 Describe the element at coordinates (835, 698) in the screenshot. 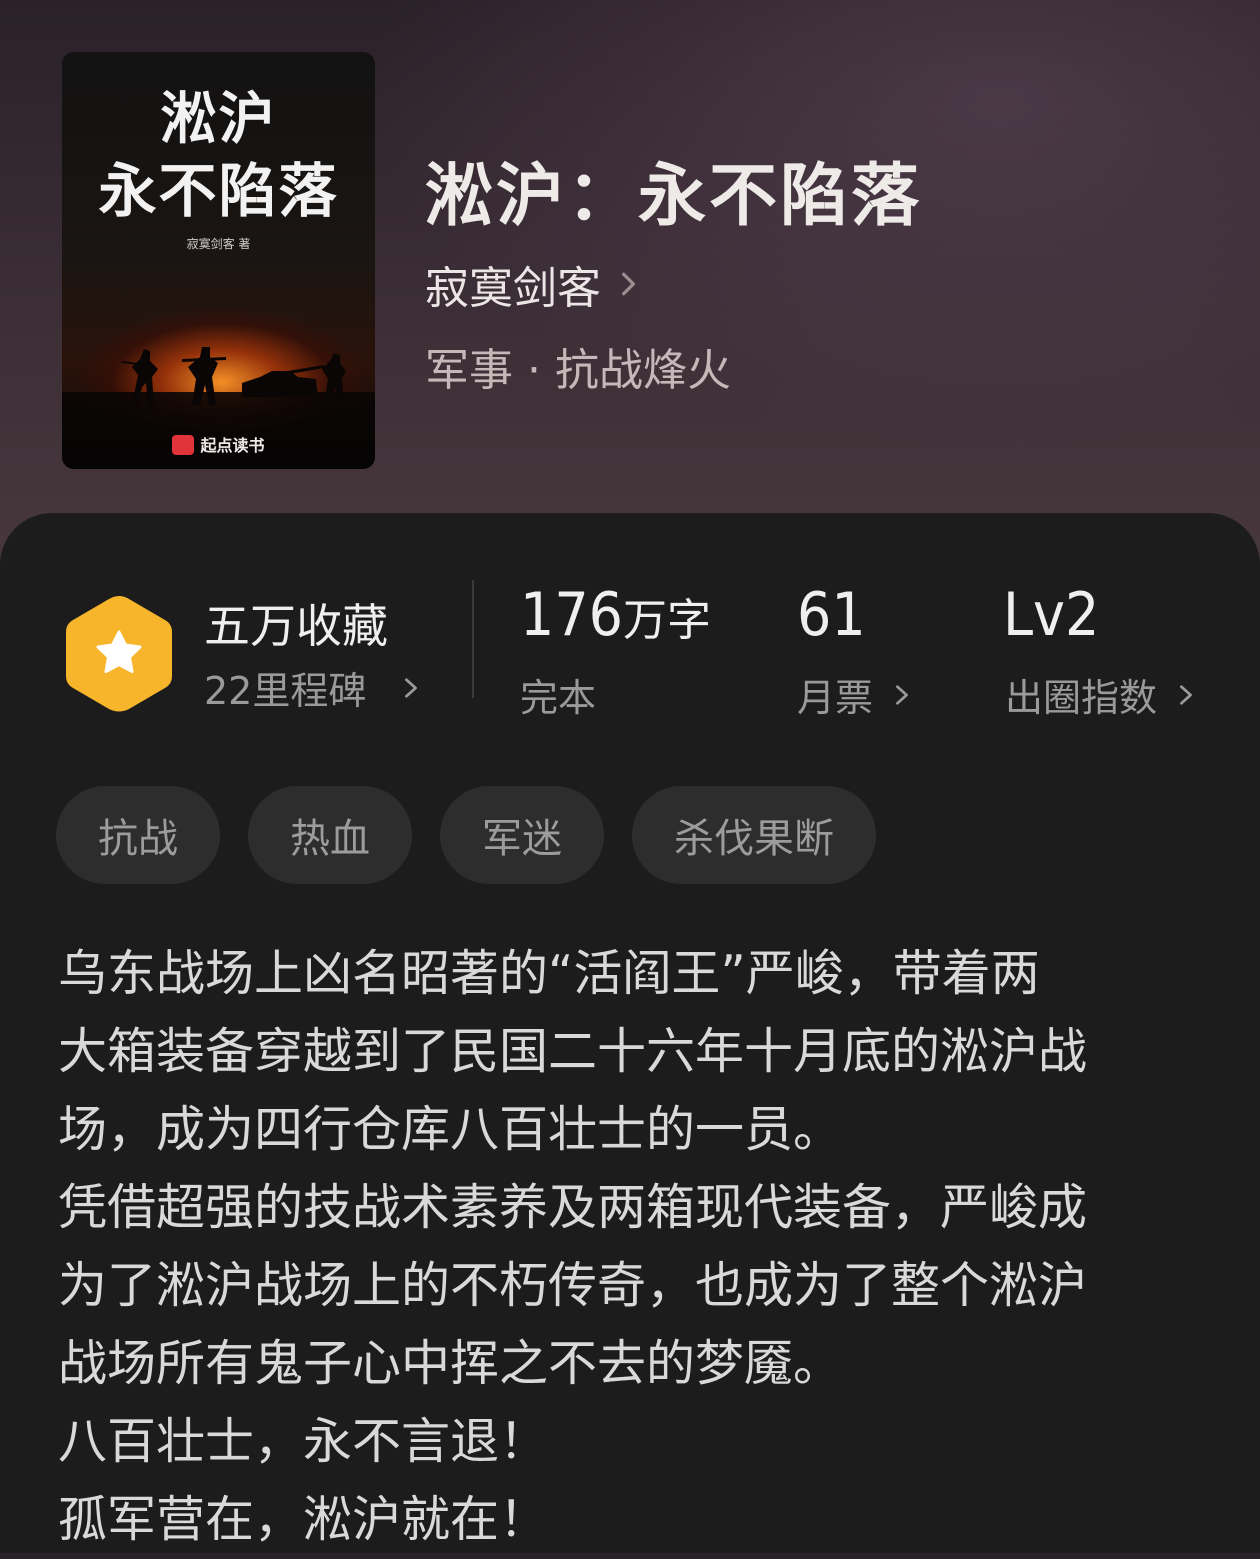

I see `monthly-votes-label: 月票` at that location.